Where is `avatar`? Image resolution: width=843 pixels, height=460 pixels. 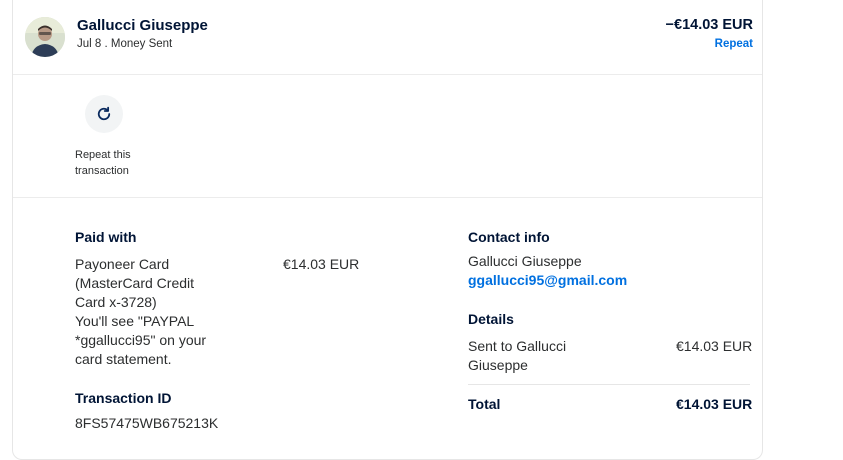 avatar is located at coordinates (45, 37).